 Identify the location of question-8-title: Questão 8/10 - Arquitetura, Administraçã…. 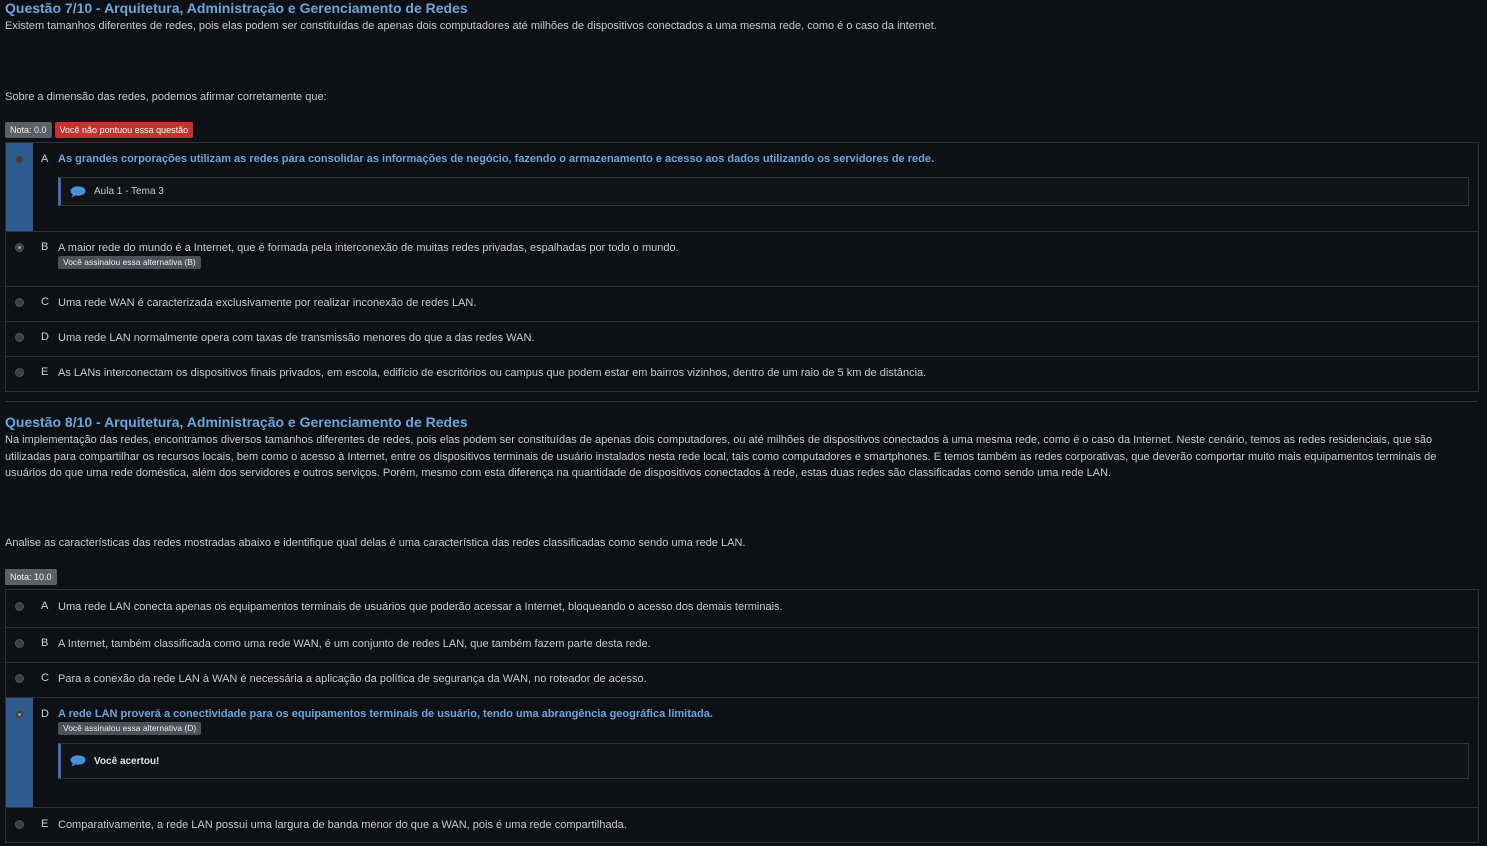
(236, 422).